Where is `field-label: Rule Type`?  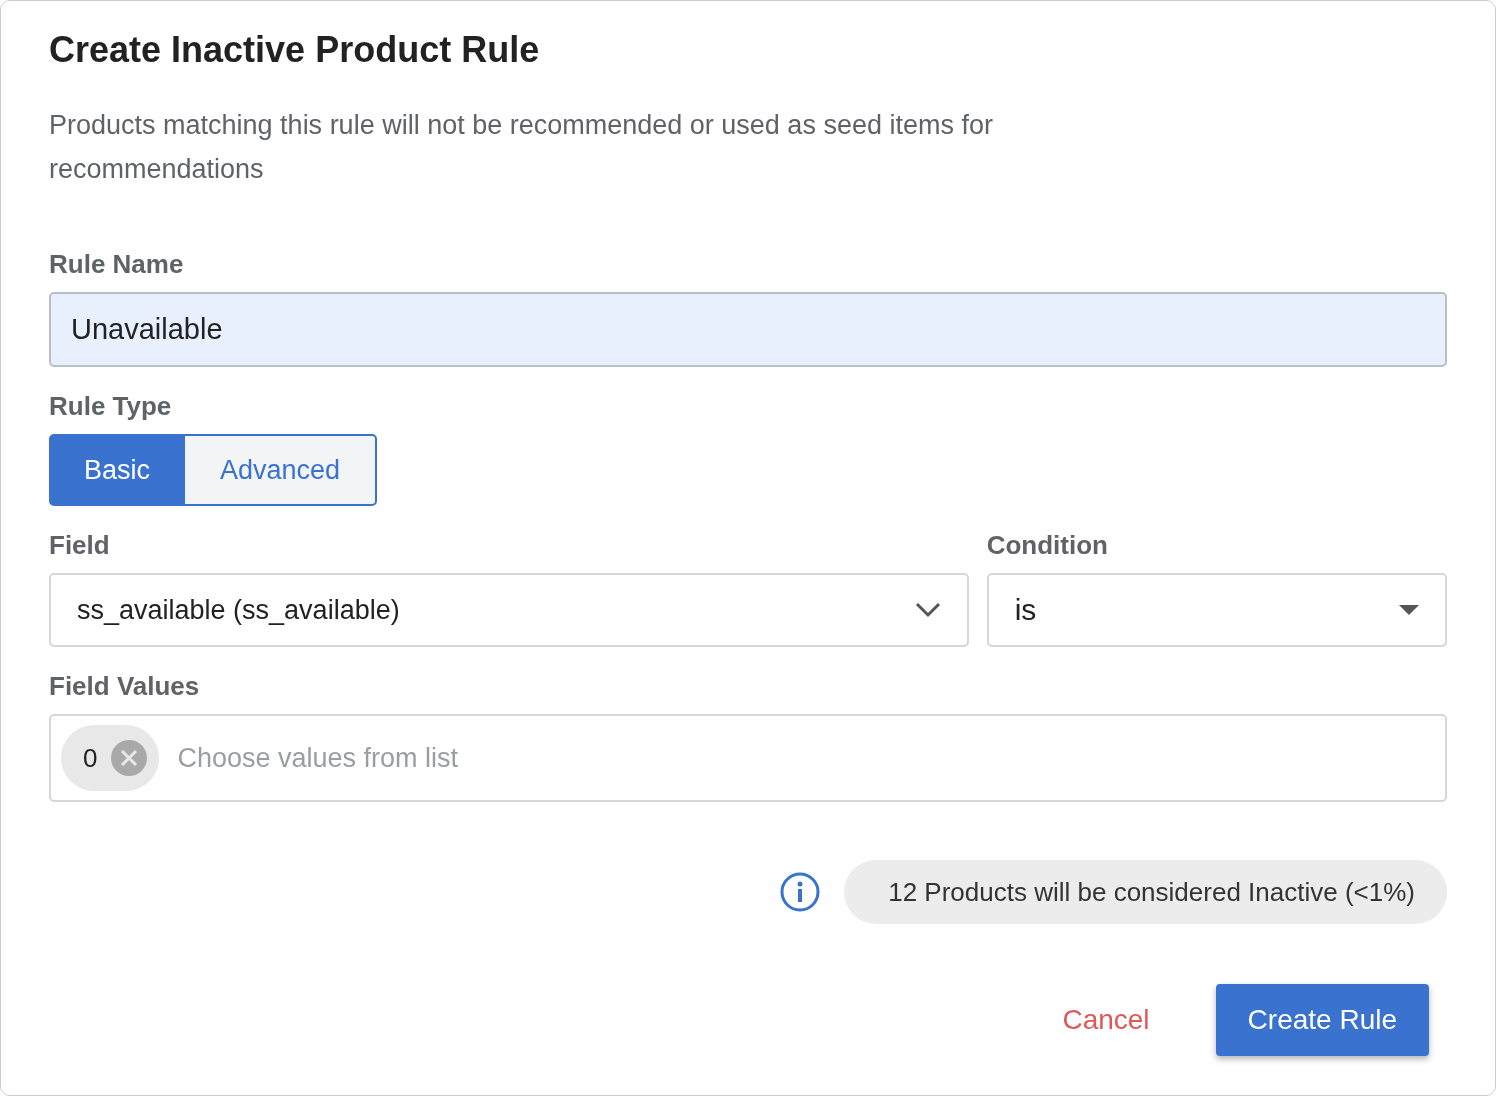 field-label: Rule Type is located at coordinates (111, 406).